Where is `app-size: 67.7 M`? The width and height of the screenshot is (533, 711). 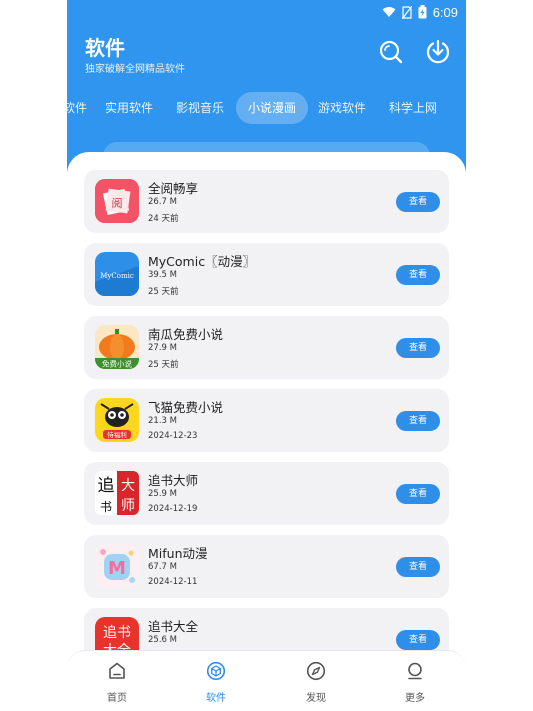
app-size: 67.7 M is located at coordinates (162, 567).